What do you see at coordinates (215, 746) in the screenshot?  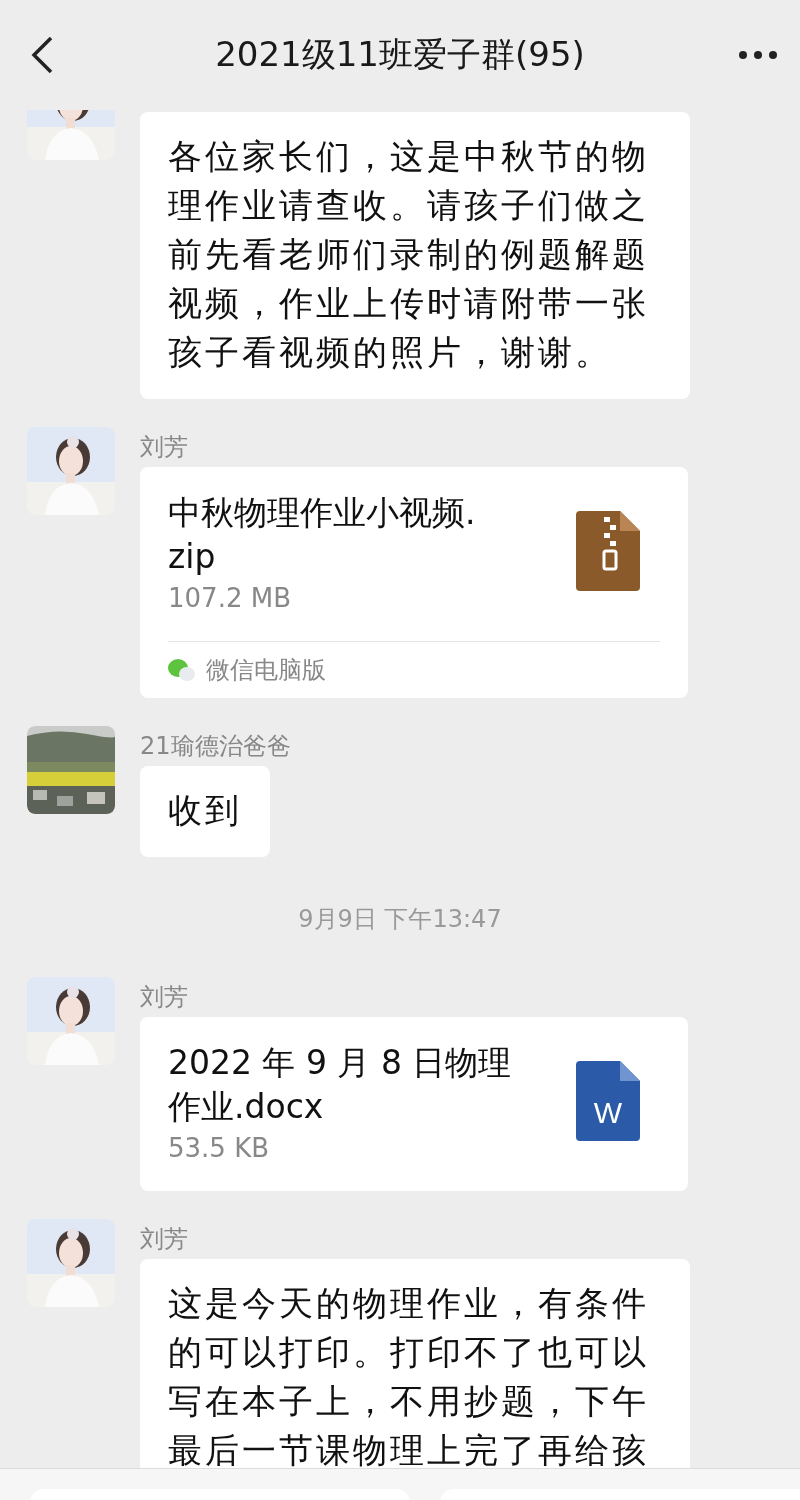 I see `sender-name: 21瑜德治爸爸` at bounding box center [215, 746].